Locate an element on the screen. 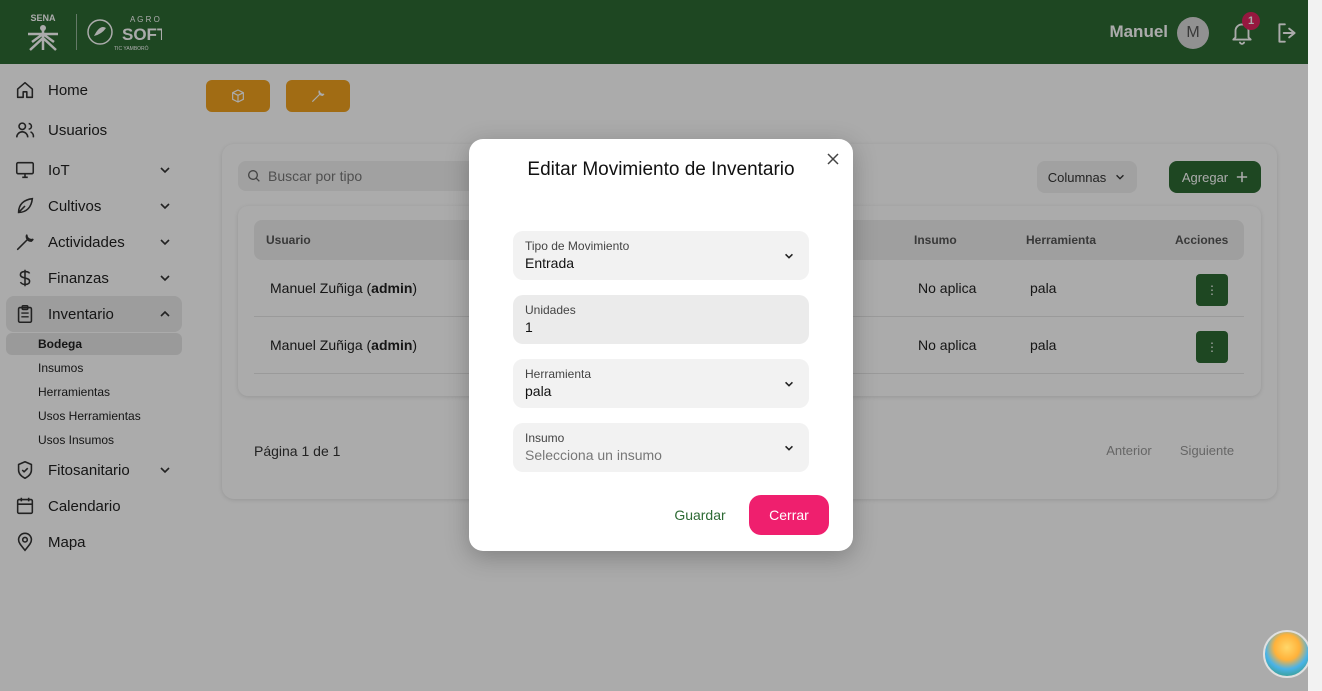  tipo-movimiento-select: Tipo de Movimiento Entrada is located at coordinates (661, 255).